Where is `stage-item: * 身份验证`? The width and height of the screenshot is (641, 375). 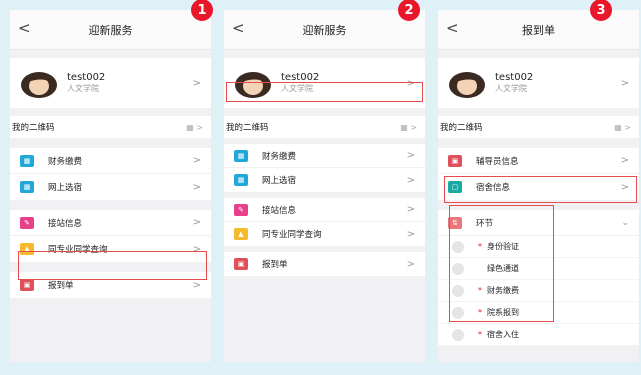
stage-item: * 身份验证 is located at coordinates (538, 247).